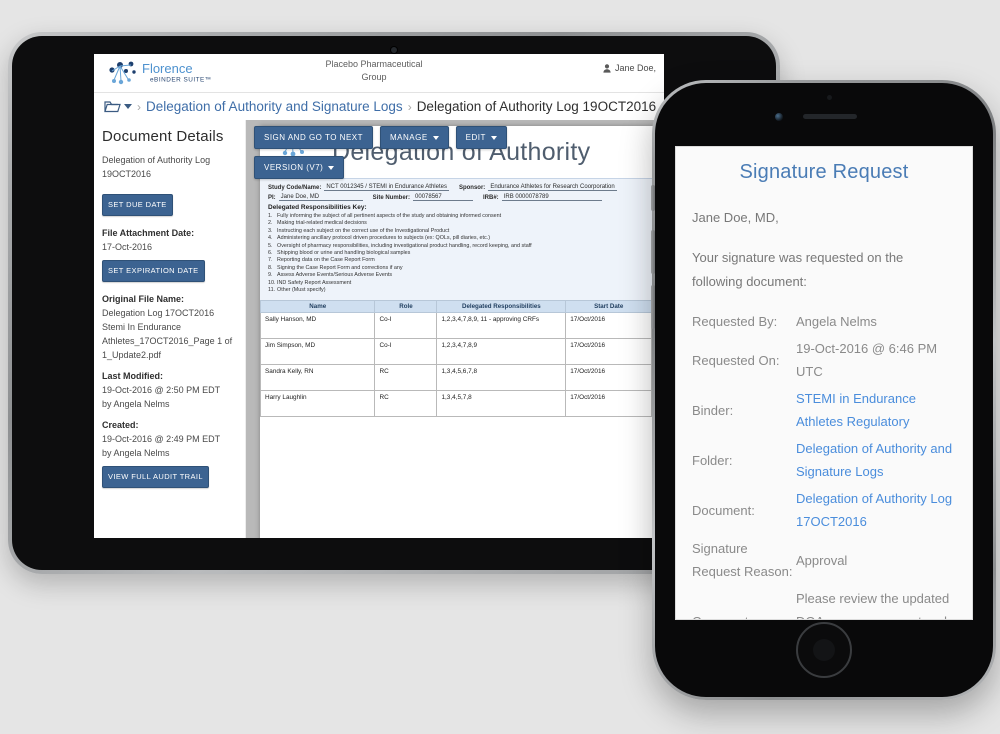 This screenshot has height=734, width=1000. Describe the element at coordinates (321, 260) in the screenshot. I see `list-item: 7. Reporting data on the Case Report Form` at that location.